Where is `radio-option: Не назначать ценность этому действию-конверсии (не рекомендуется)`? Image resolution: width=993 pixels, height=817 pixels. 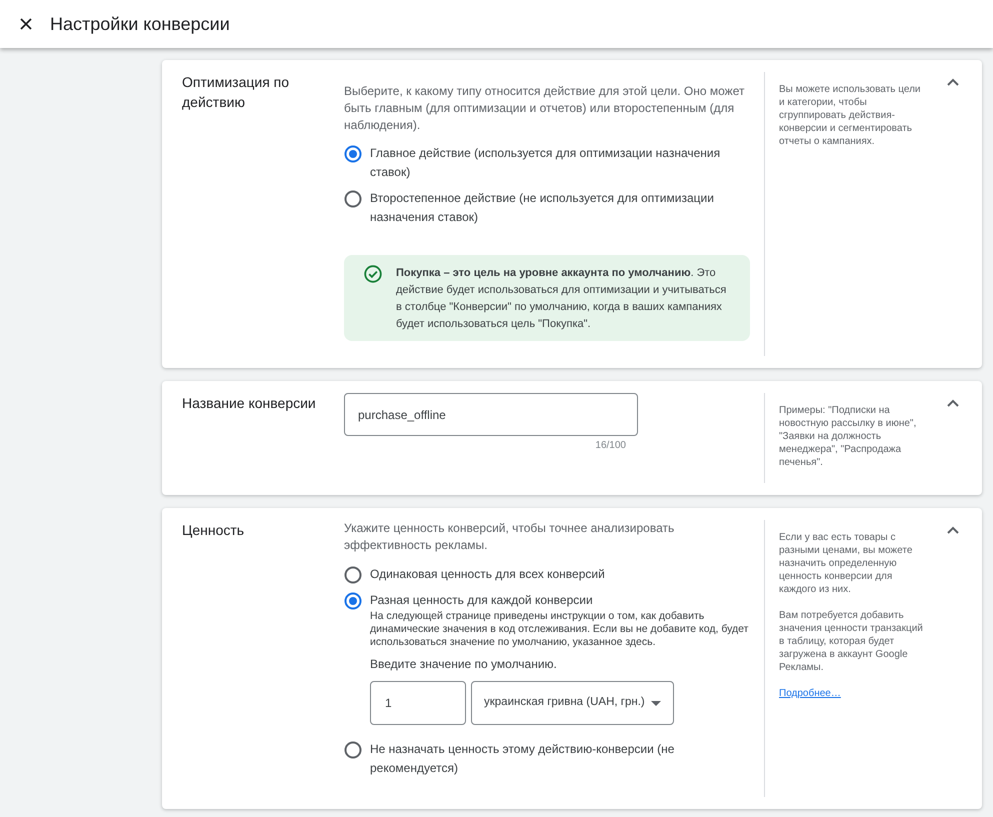 radio-option: Не назначать ценность этому действию-конверсии (не рекомендуется) is located at coordinates (547, 759).